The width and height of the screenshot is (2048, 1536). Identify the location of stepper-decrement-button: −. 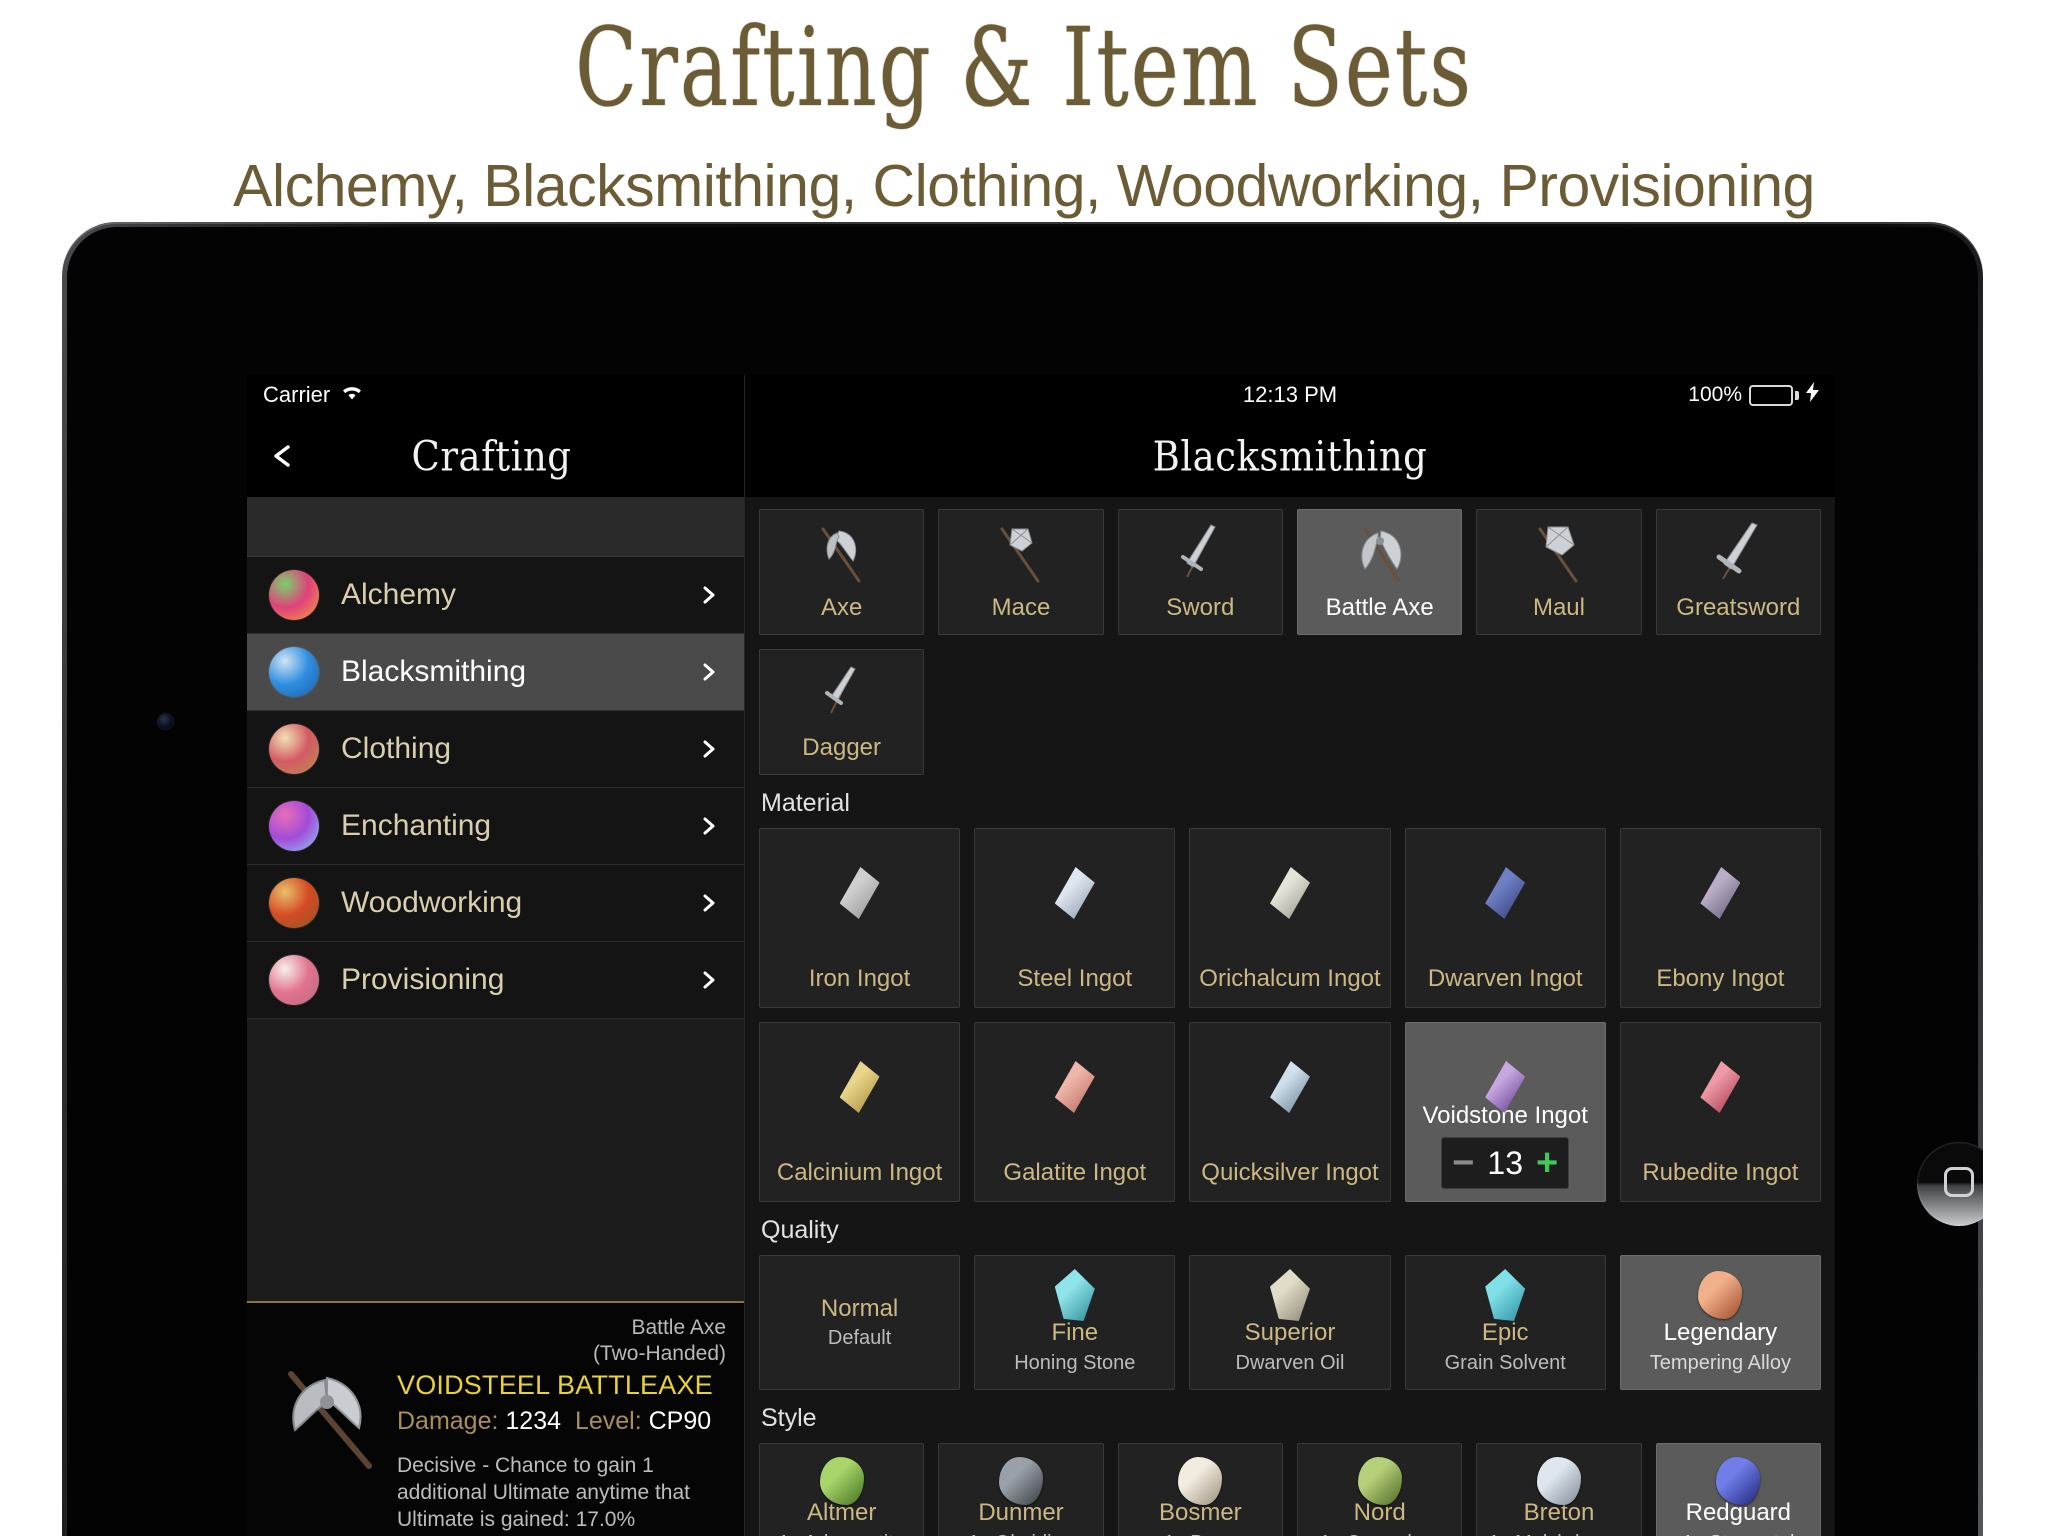
(1463, 1163).